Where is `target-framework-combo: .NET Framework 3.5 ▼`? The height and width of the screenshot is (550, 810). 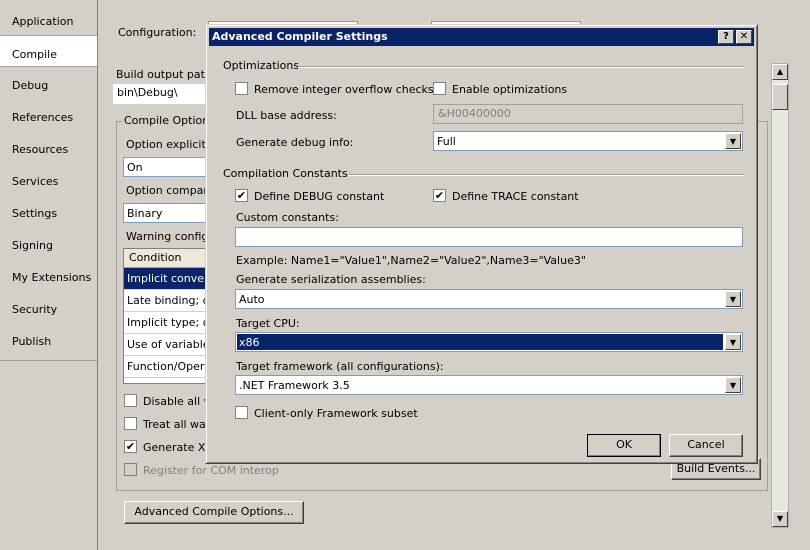 target-framework-combo: .NET Framework 3.5 ▼ is located at coordinates (489, 385).